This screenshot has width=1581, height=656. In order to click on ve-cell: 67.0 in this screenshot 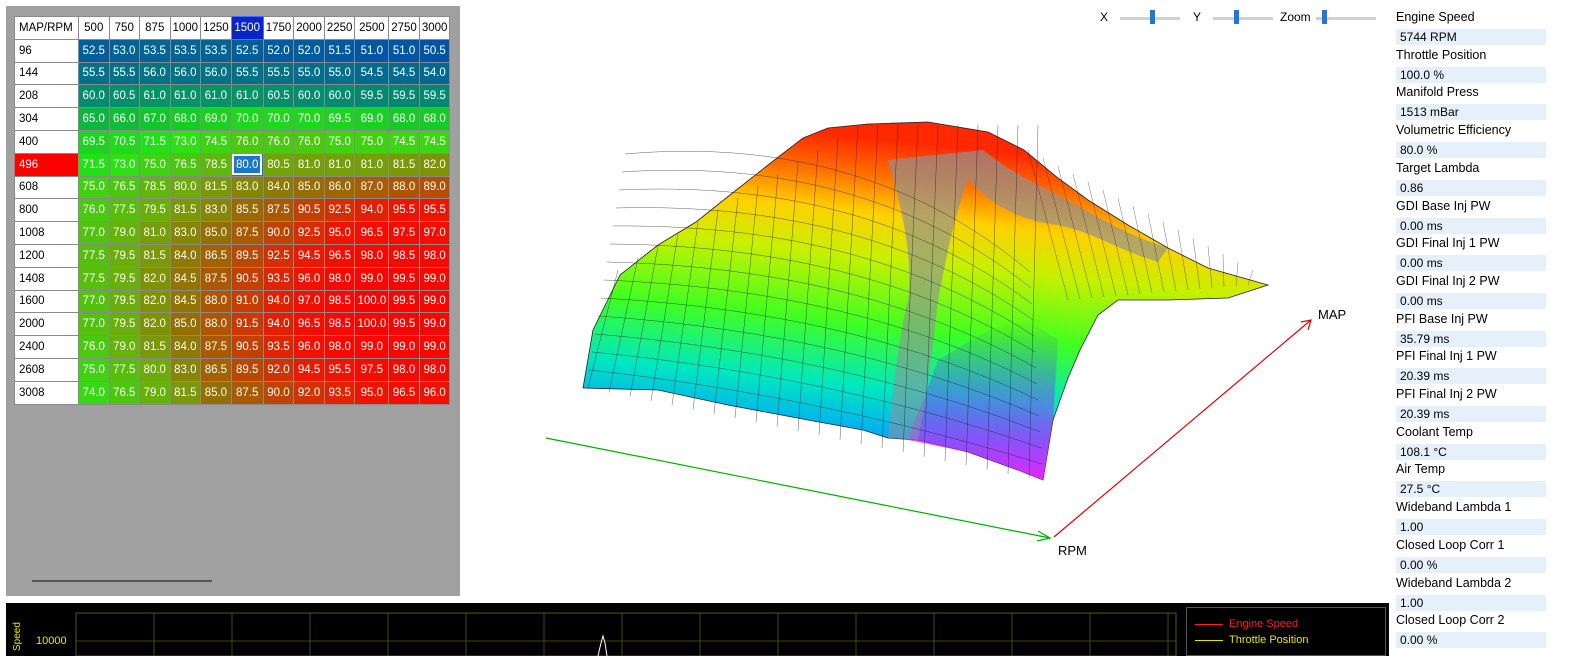, I will do `click(155, 119)`.